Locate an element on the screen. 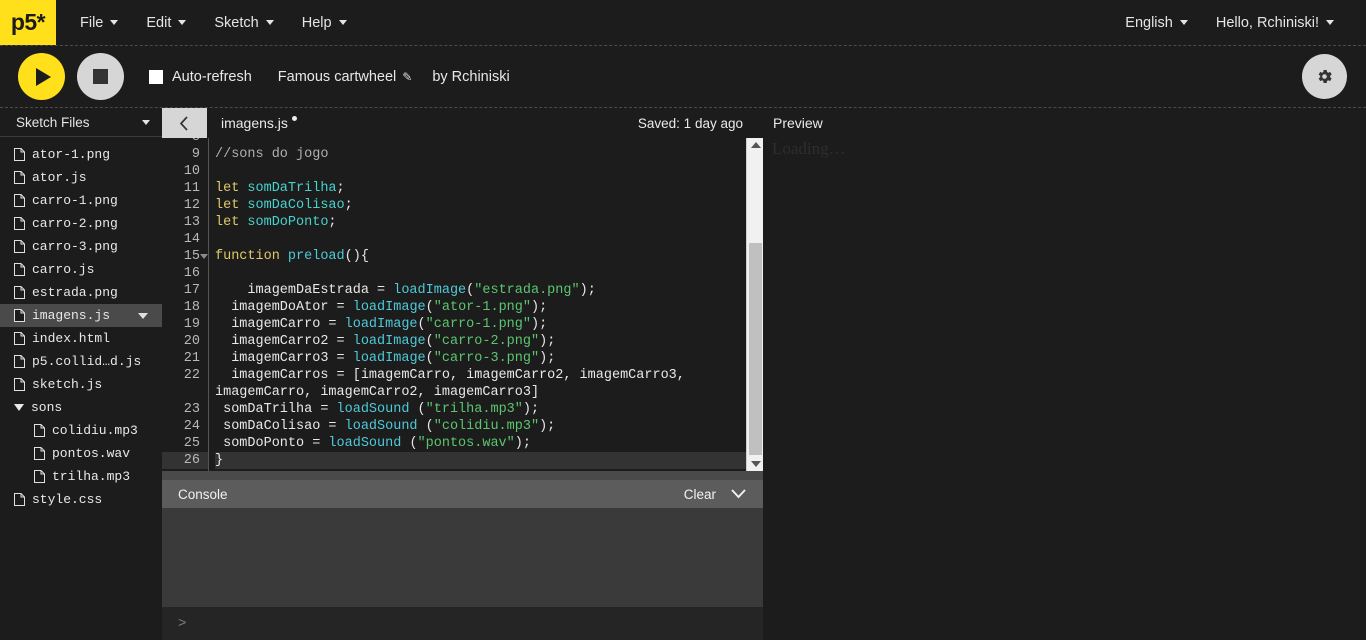  menu-help: Help is located at coordinates (324, 22).